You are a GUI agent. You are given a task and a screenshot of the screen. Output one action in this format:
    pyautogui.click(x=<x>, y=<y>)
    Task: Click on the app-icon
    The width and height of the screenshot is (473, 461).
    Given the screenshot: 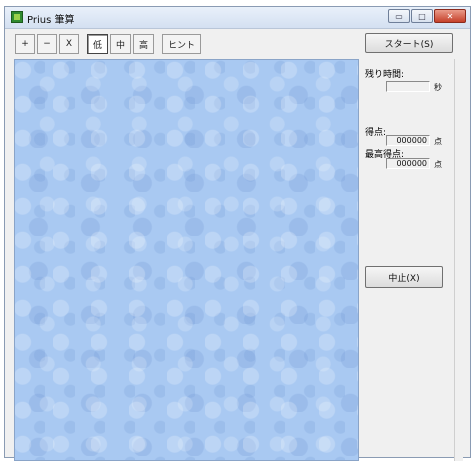 What is the action you would take?
    pyautogui.click(x=17, y=17)
    